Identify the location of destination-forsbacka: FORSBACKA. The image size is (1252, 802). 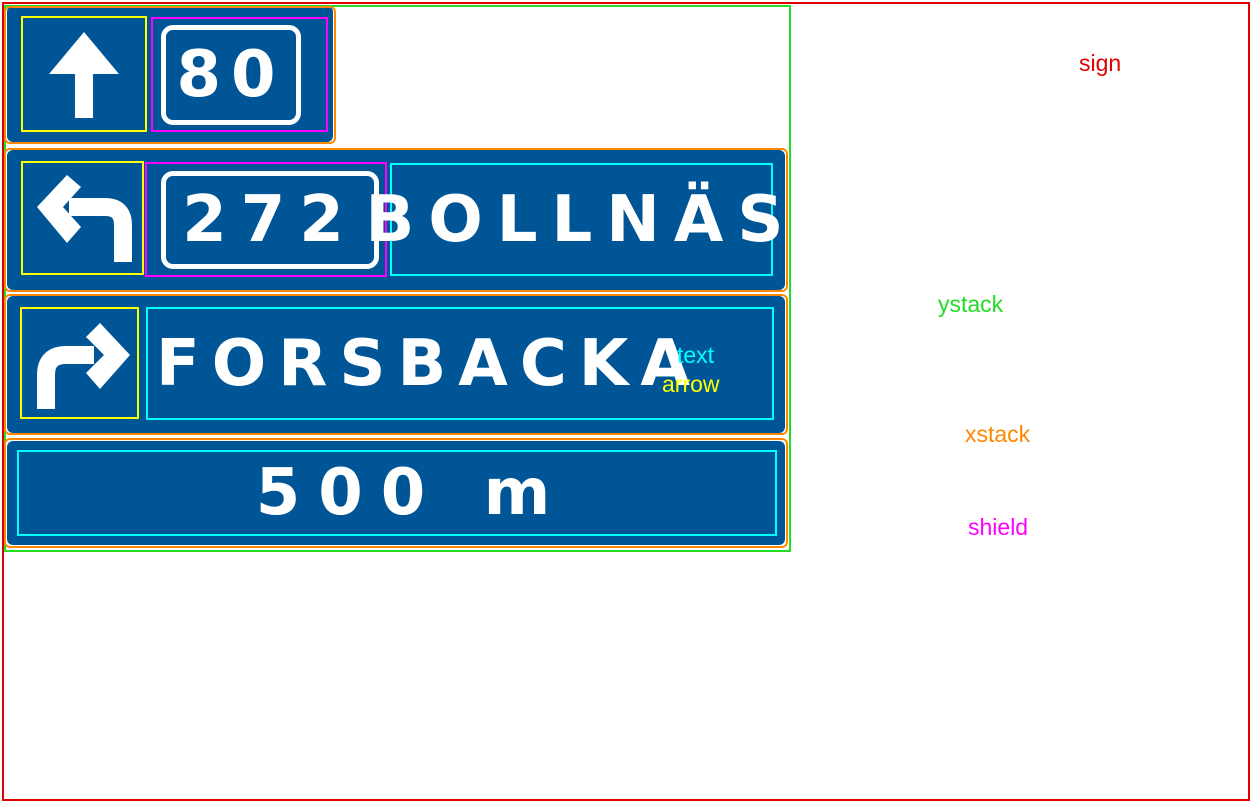
(429, 363).